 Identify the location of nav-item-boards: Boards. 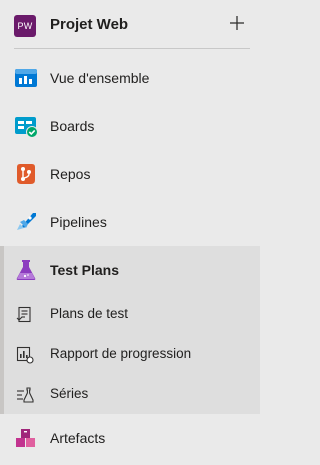
(130, 126).